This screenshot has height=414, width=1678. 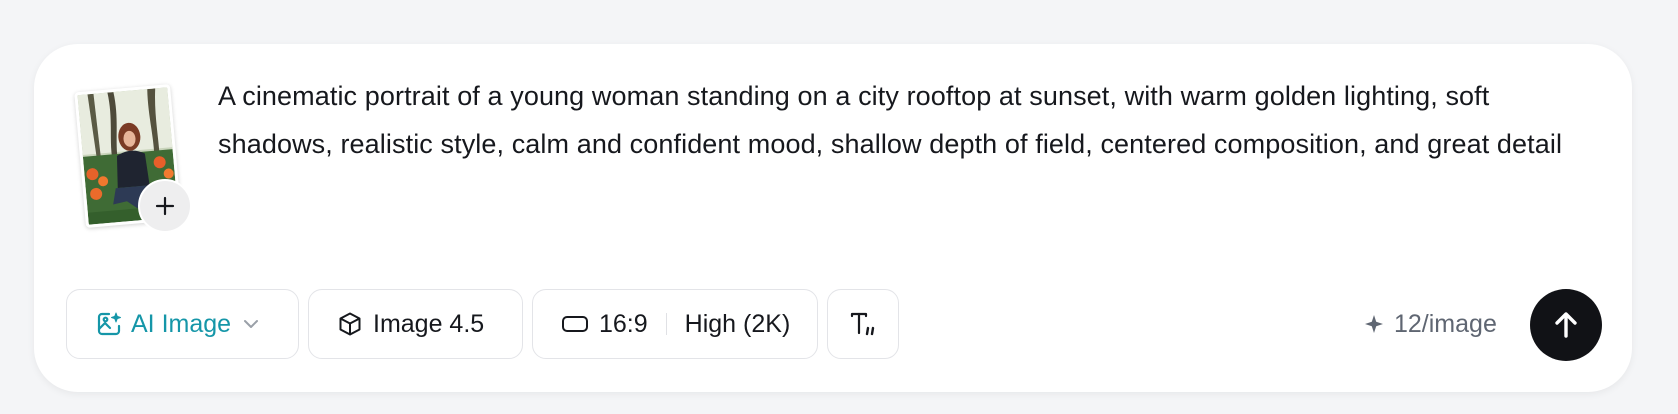 I want to click on ai-image-icon, so click(x=109, y=324).